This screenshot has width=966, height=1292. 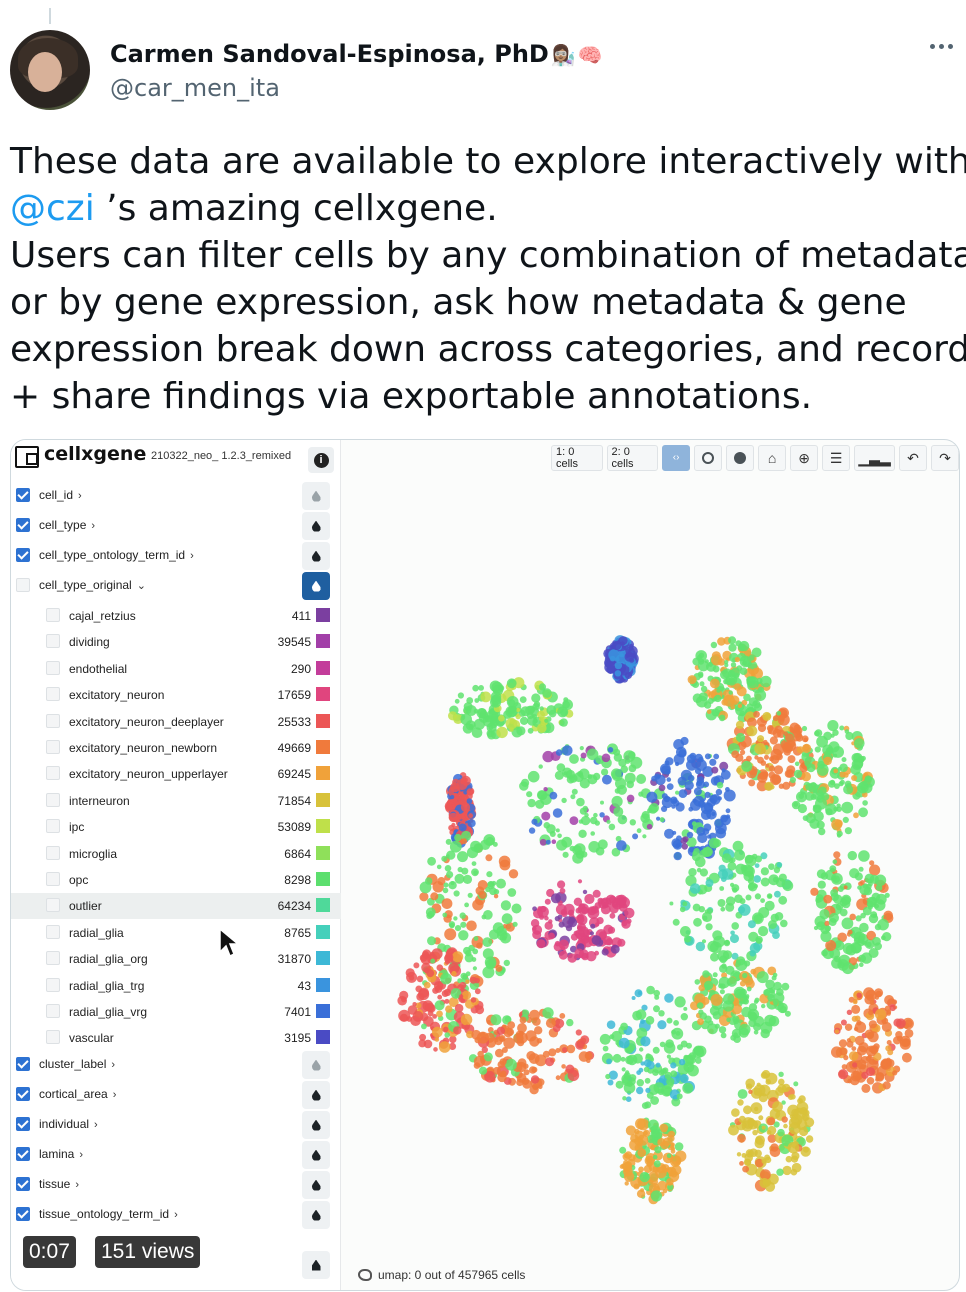 What do you see at coordinates (941, 46) in the screenshot?
I see `more-options-icon` at bounding box center [941, 46].